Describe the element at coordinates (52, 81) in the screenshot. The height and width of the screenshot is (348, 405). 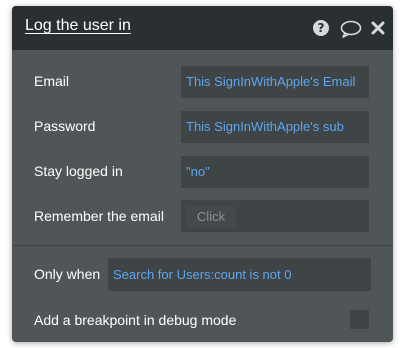
I see `email-label: Email` at that location.